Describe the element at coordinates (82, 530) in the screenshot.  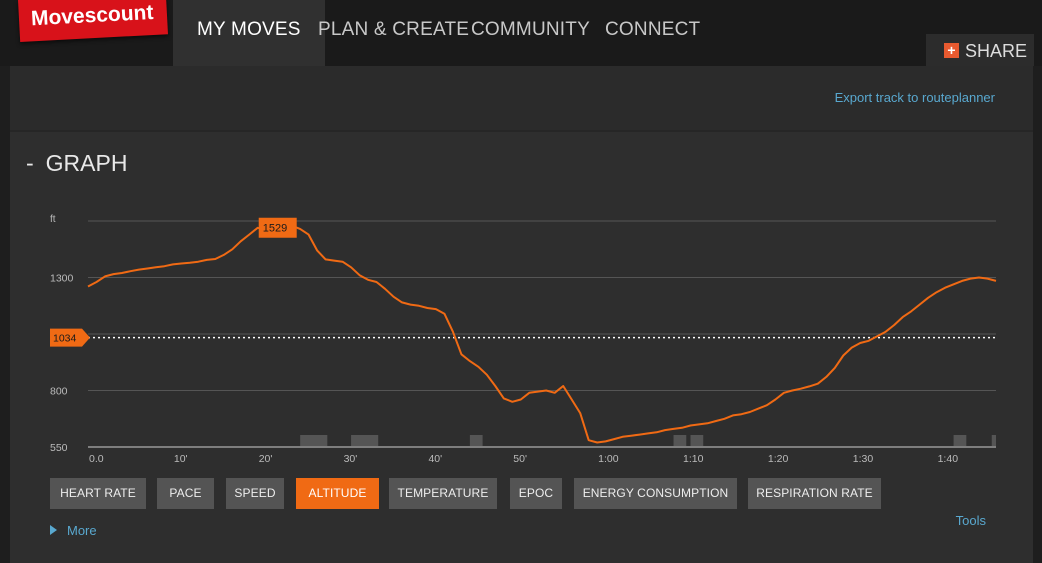
I see `more-label: More` at that location.